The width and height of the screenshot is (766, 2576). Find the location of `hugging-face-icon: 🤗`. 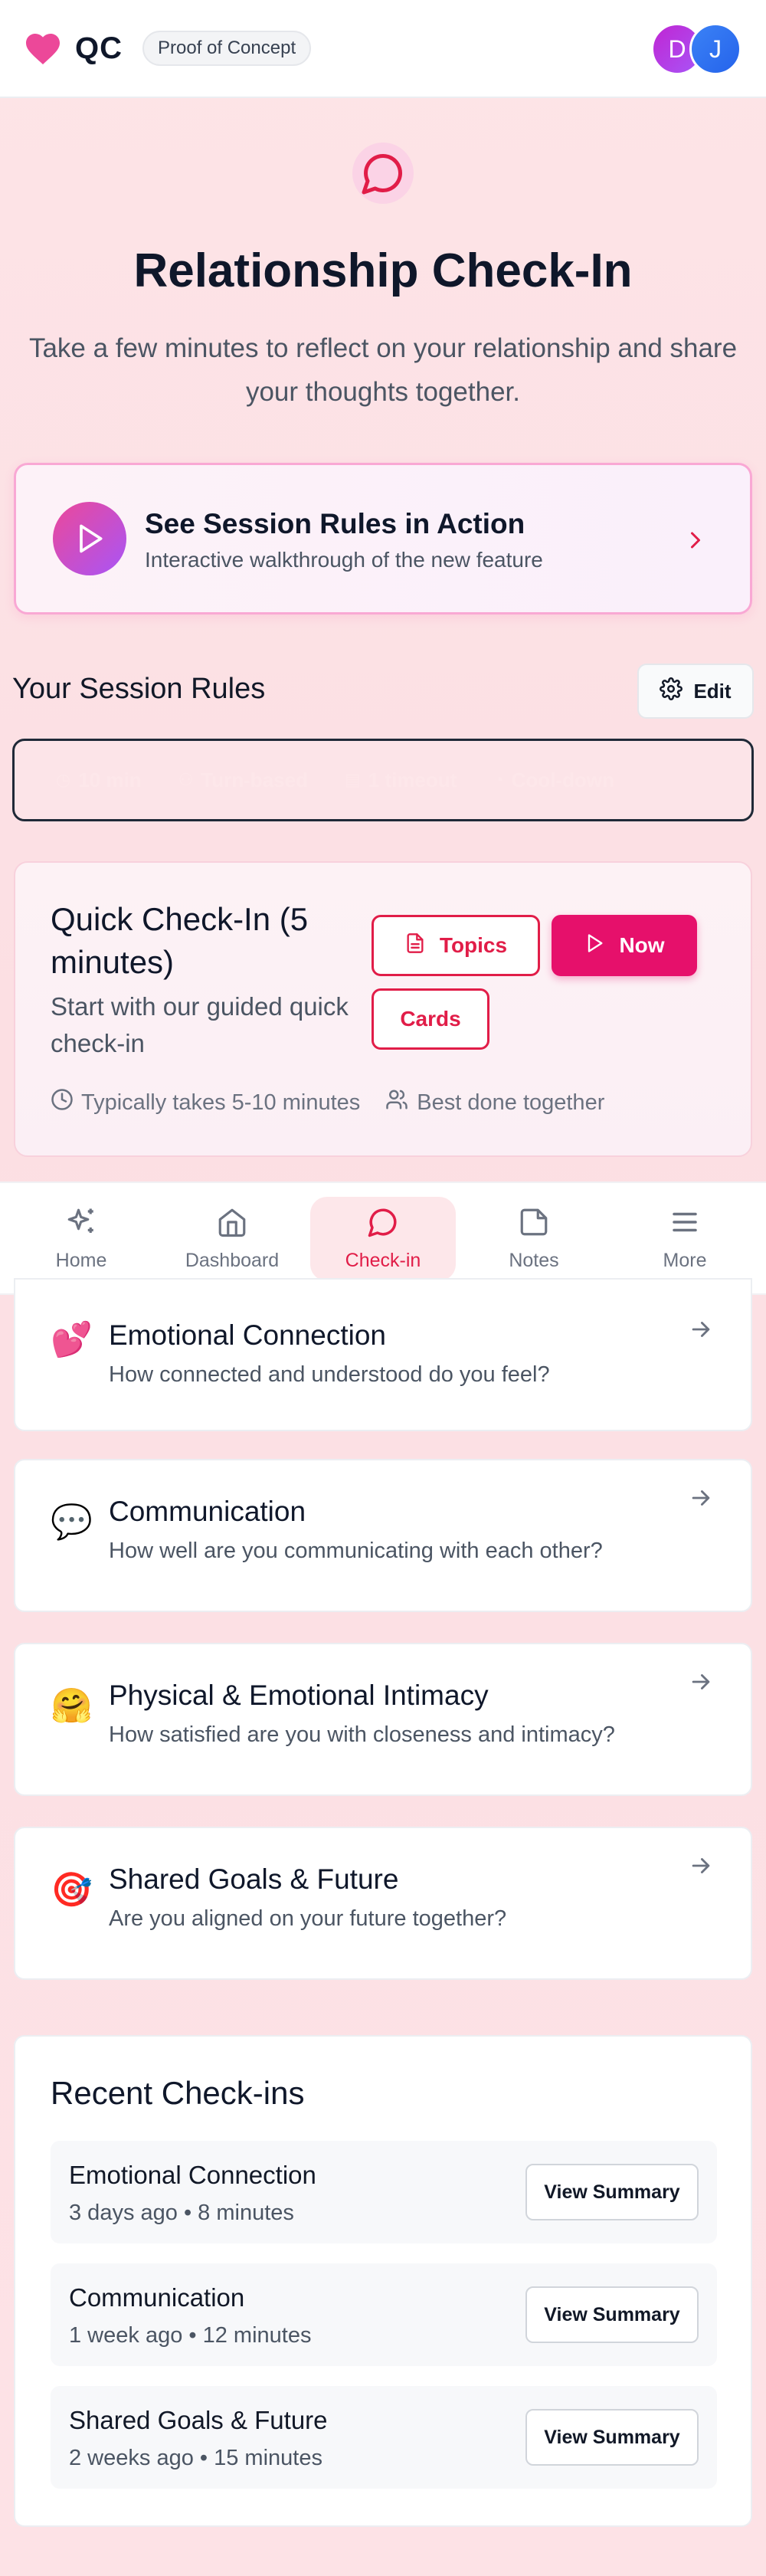

hugging-face-icon: 🤗 is located at coordinates (72, 1706).